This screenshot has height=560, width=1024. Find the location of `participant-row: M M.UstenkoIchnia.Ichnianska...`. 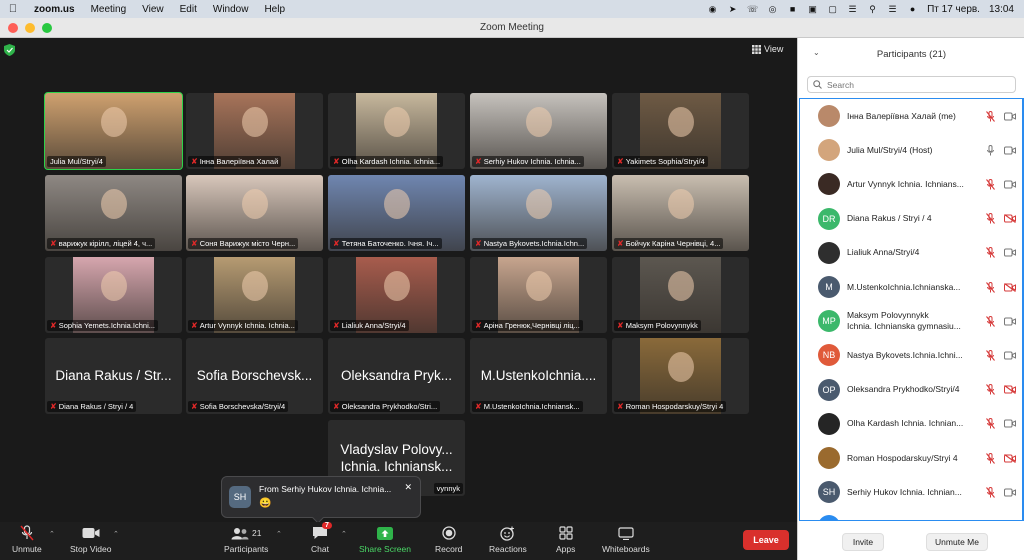

participant-row: M M.UstenkoIchnia.Ichnianska... is located at coordinates (911, 287).